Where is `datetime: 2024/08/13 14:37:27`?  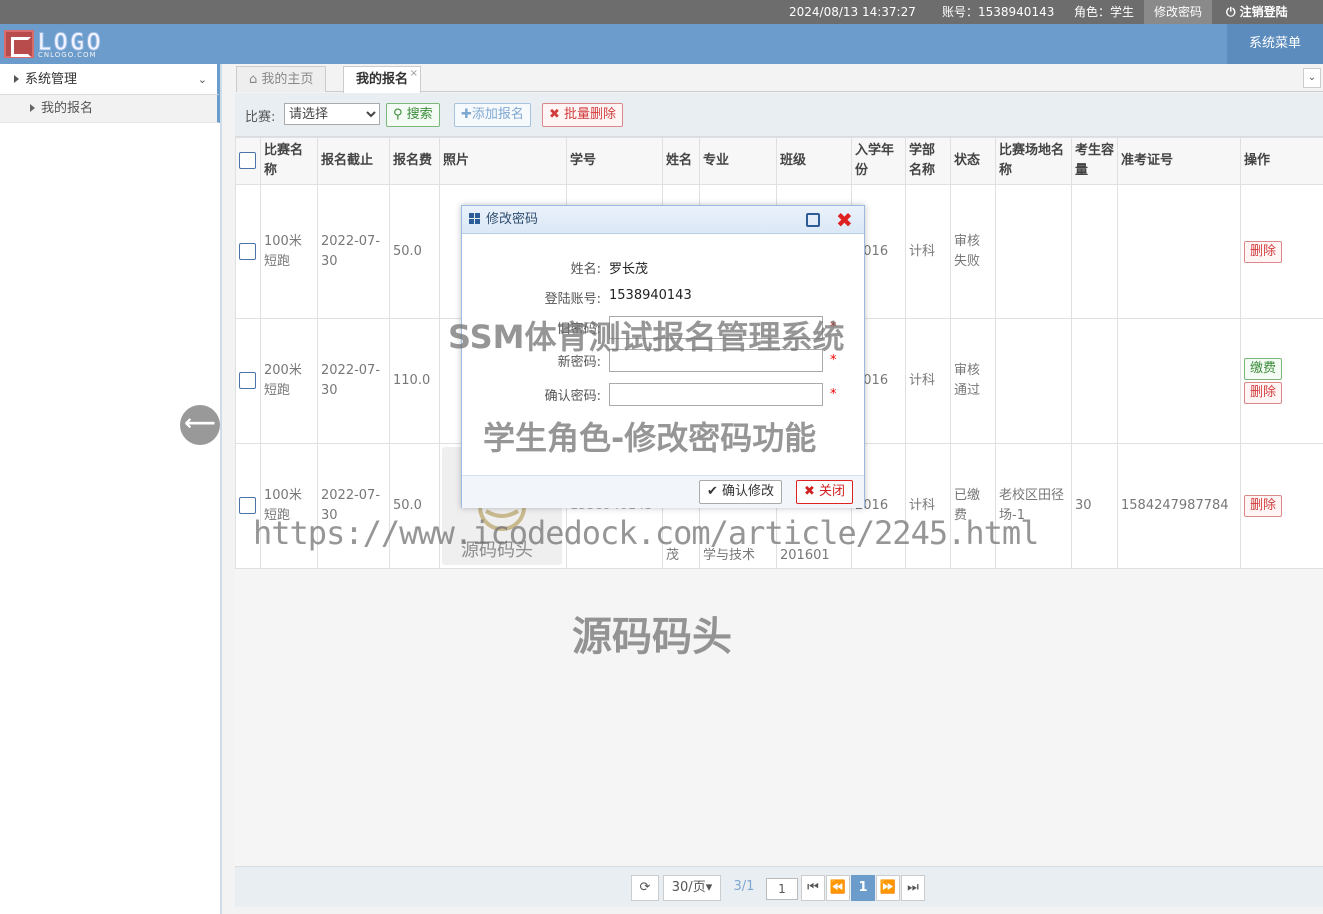 datetime: 2024/08/13 14:37:27 is located at coordinates (852, 12).